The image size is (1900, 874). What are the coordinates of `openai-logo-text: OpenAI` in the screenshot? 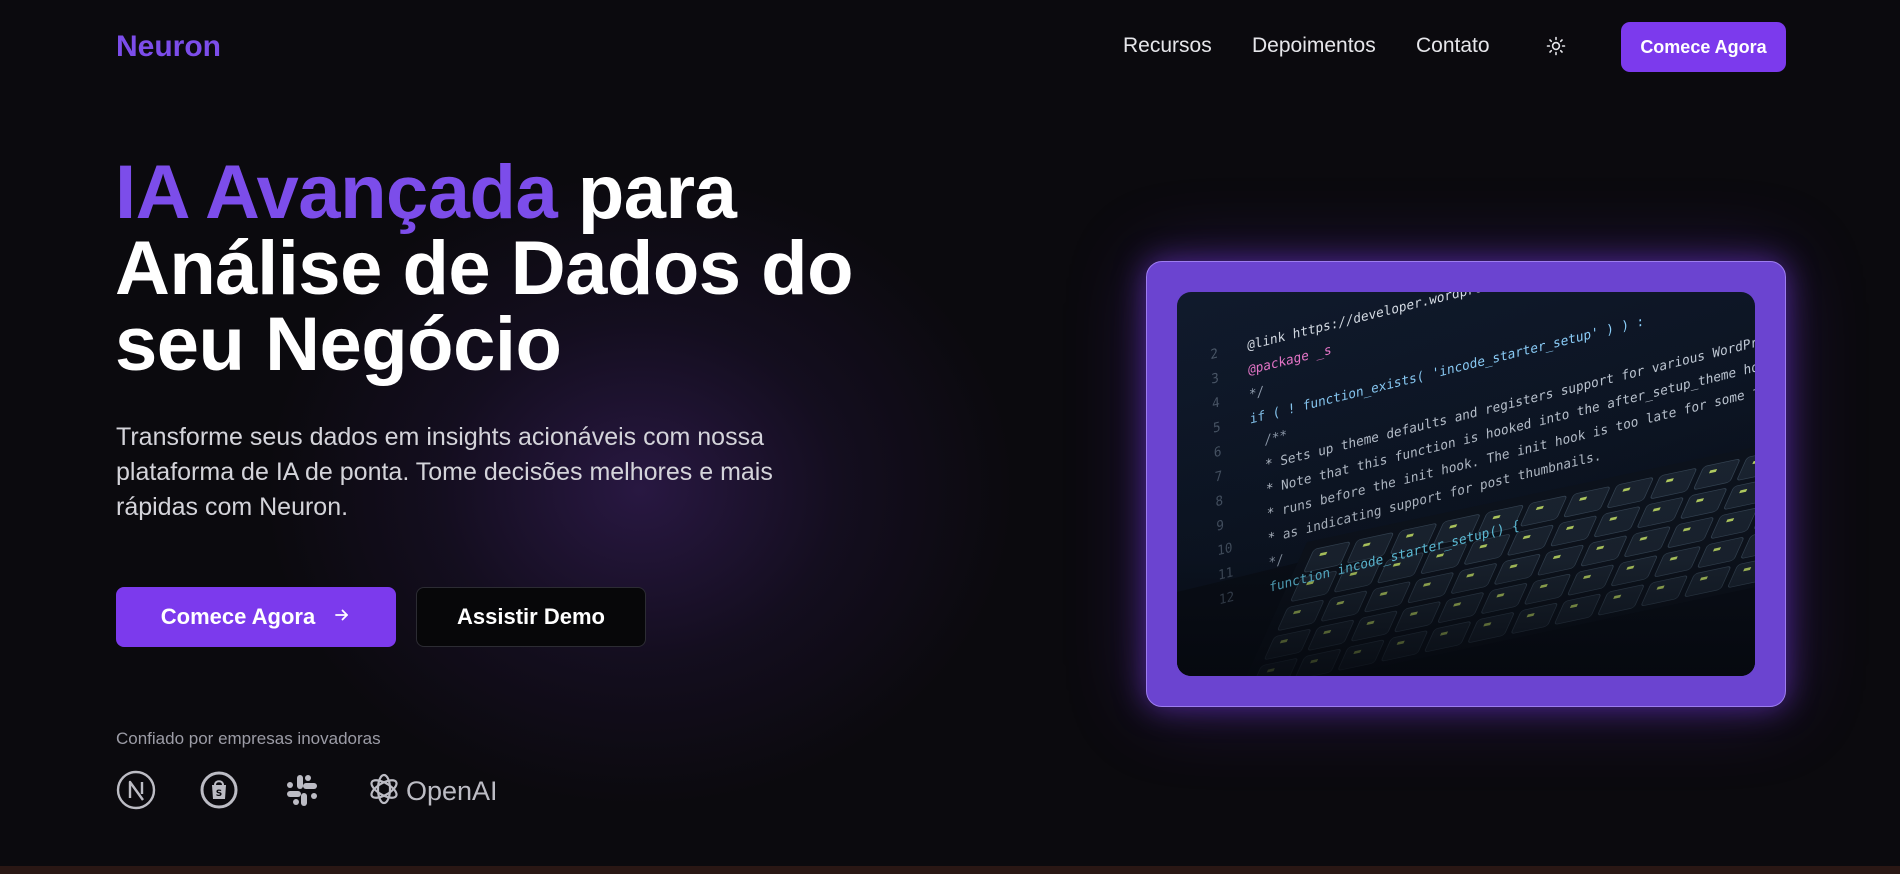 It's located at (452, 791).